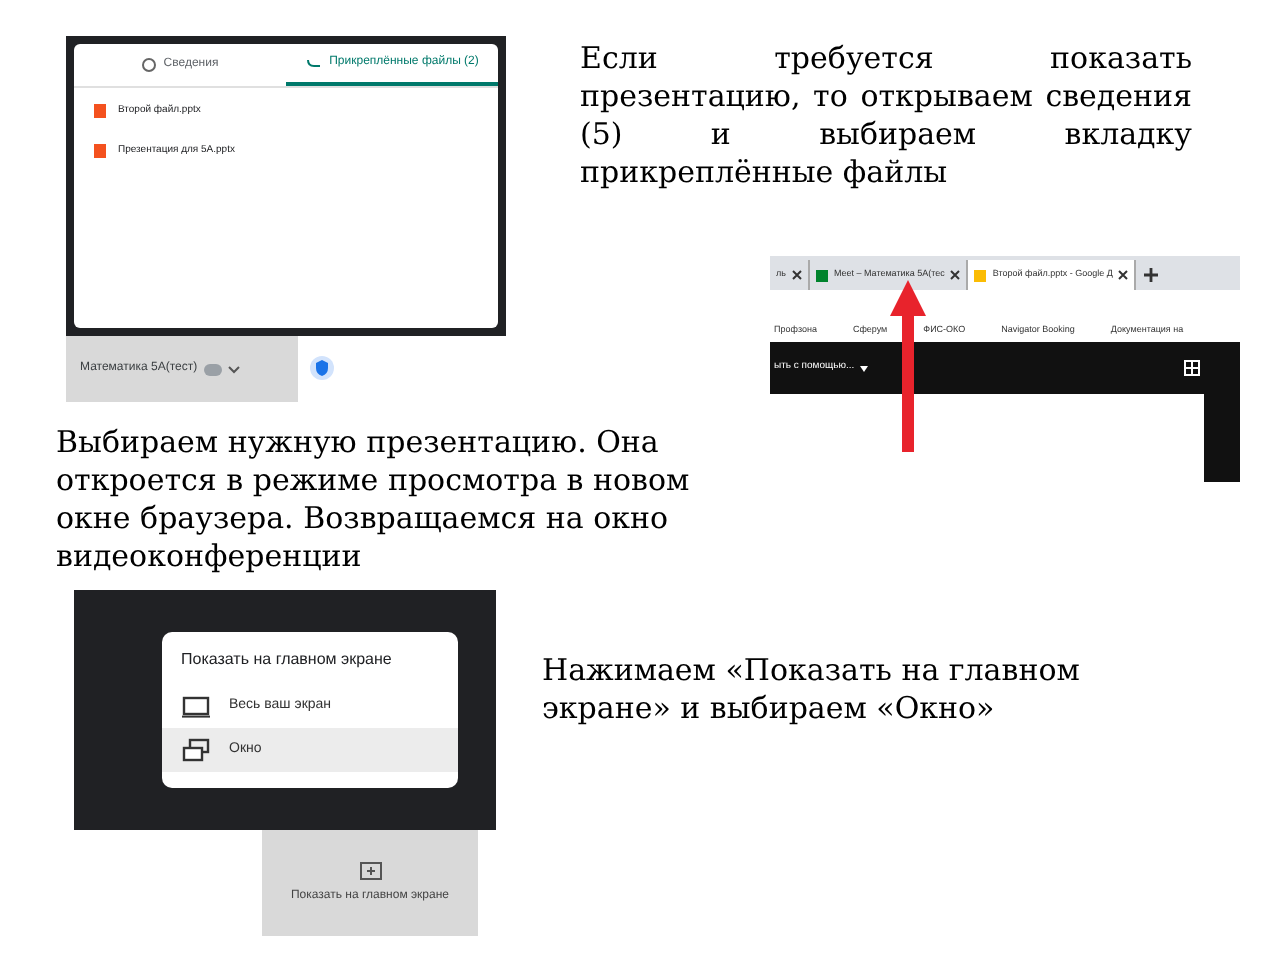 Image resolution: width=1280 pixels, height=960 pixels. Describe the element at coordinates (864, 368) in the screenshot. I see `caret-icon` at that location.